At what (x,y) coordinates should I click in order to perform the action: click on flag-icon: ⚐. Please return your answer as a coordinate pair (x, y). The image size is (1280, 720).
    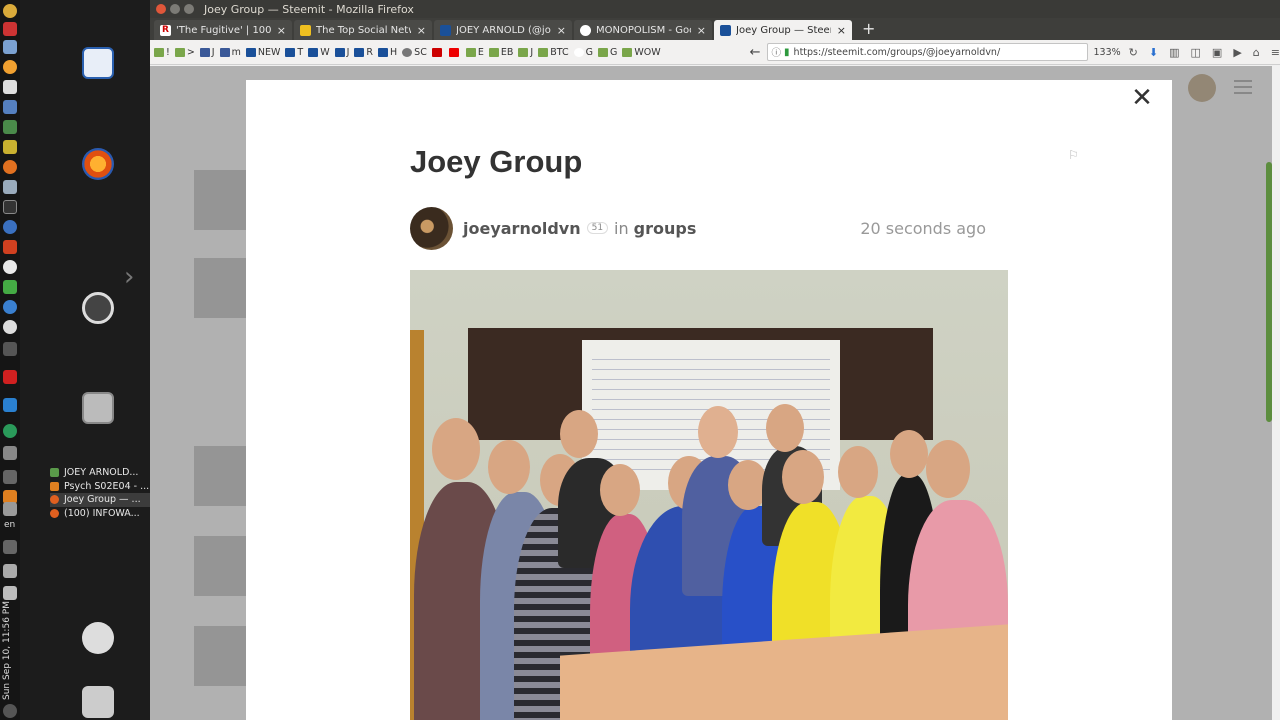
    Looking at the image, I should click on (1073, 155).